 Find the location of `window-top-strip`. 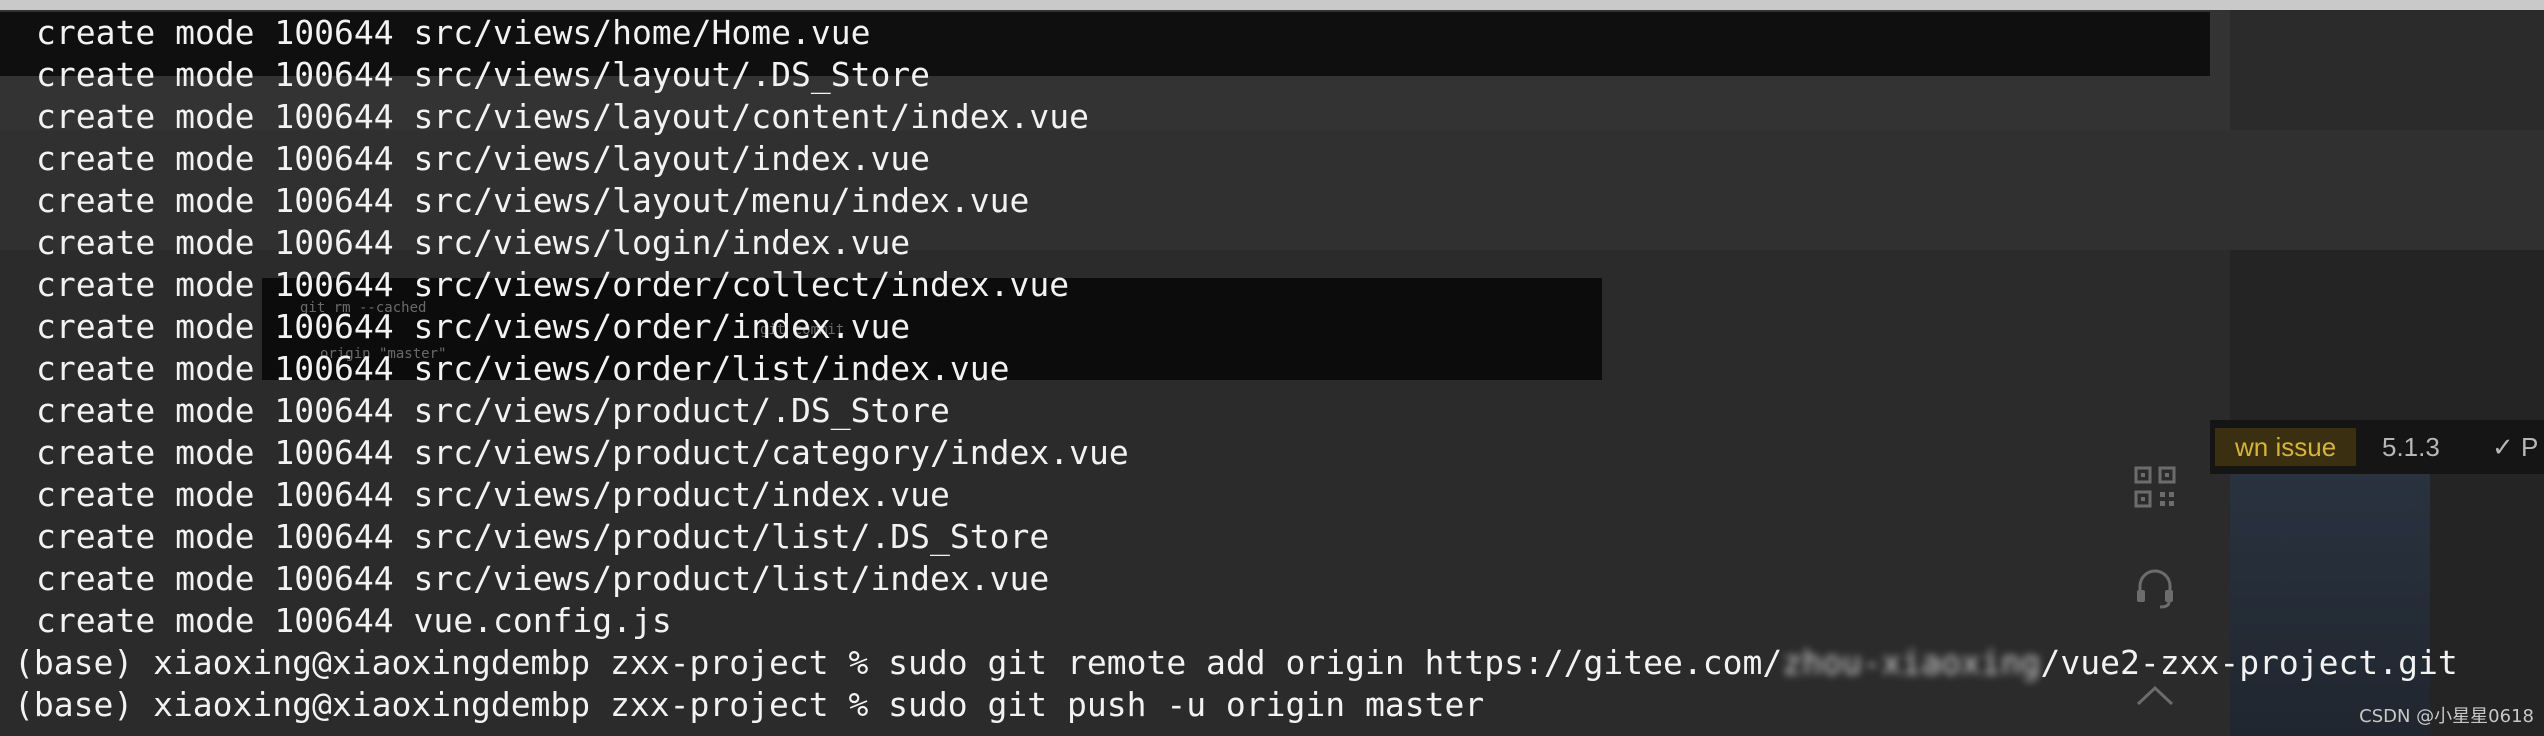

window-top-strip is located at coordinates (1272, 5).